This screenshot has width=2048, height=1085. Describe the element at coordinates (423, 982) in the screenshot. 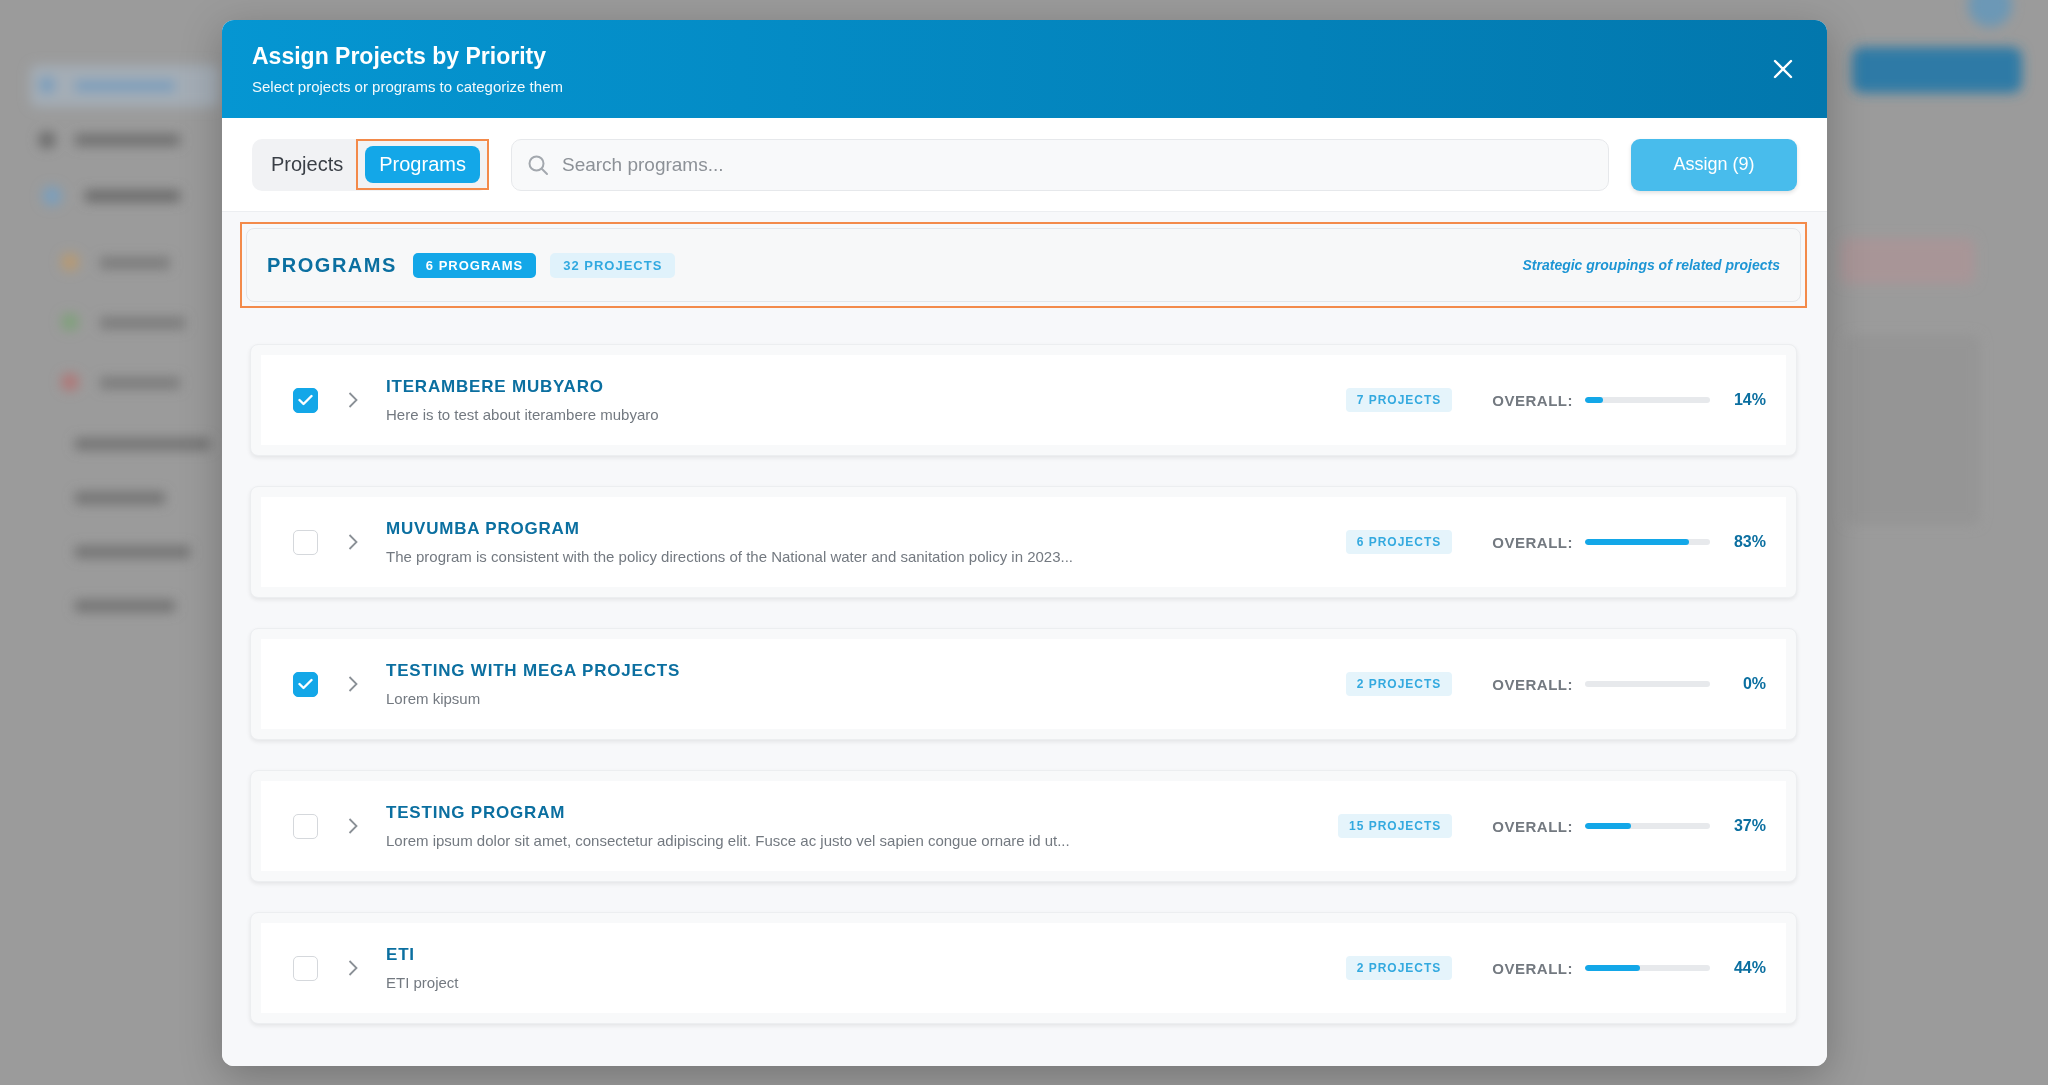

I see `program-description: ETI project` at that location.